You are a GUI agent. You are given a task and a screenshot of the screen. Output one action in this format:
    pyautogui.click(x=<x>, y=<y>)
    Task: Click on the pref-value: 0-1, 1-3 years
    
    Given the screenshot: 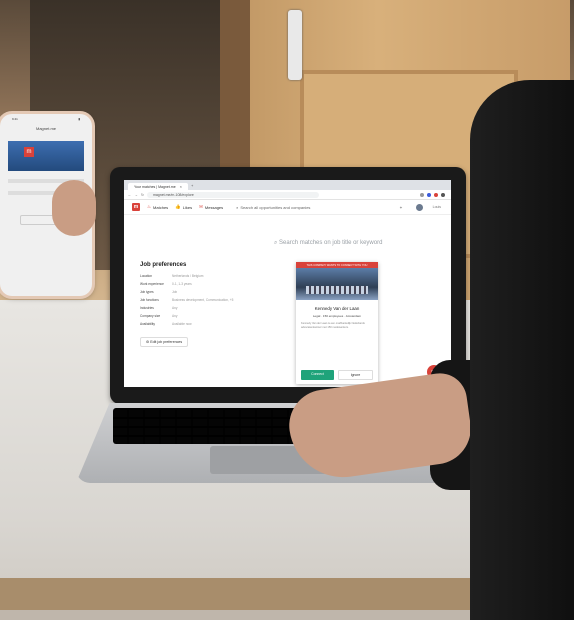 What is the action you would take?
    pyautogui.click(x=182, y=284)
    